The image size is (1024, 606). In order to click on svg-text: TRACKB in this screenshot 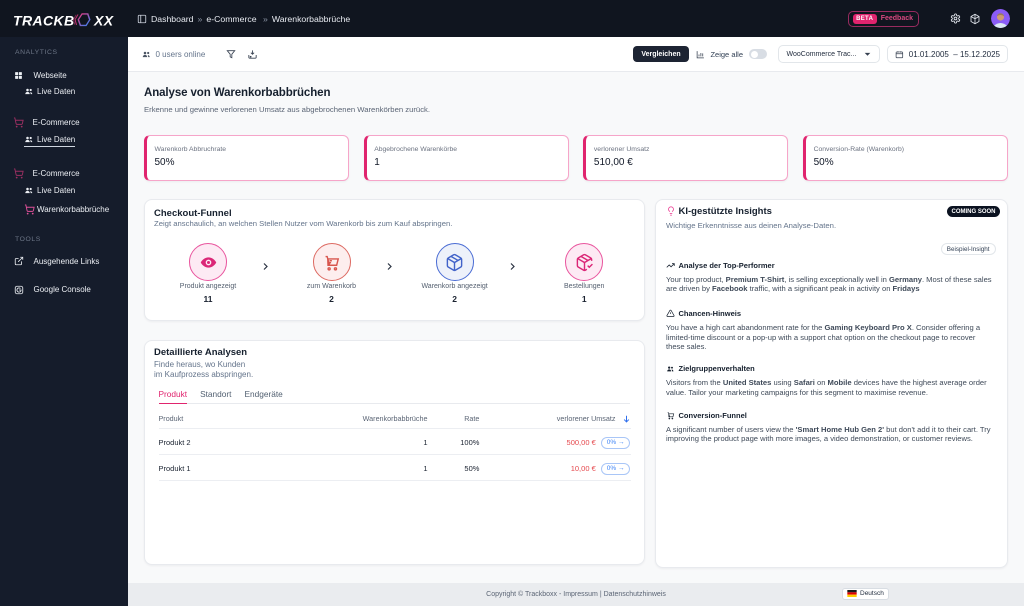, I will do `click(44, 21)`.